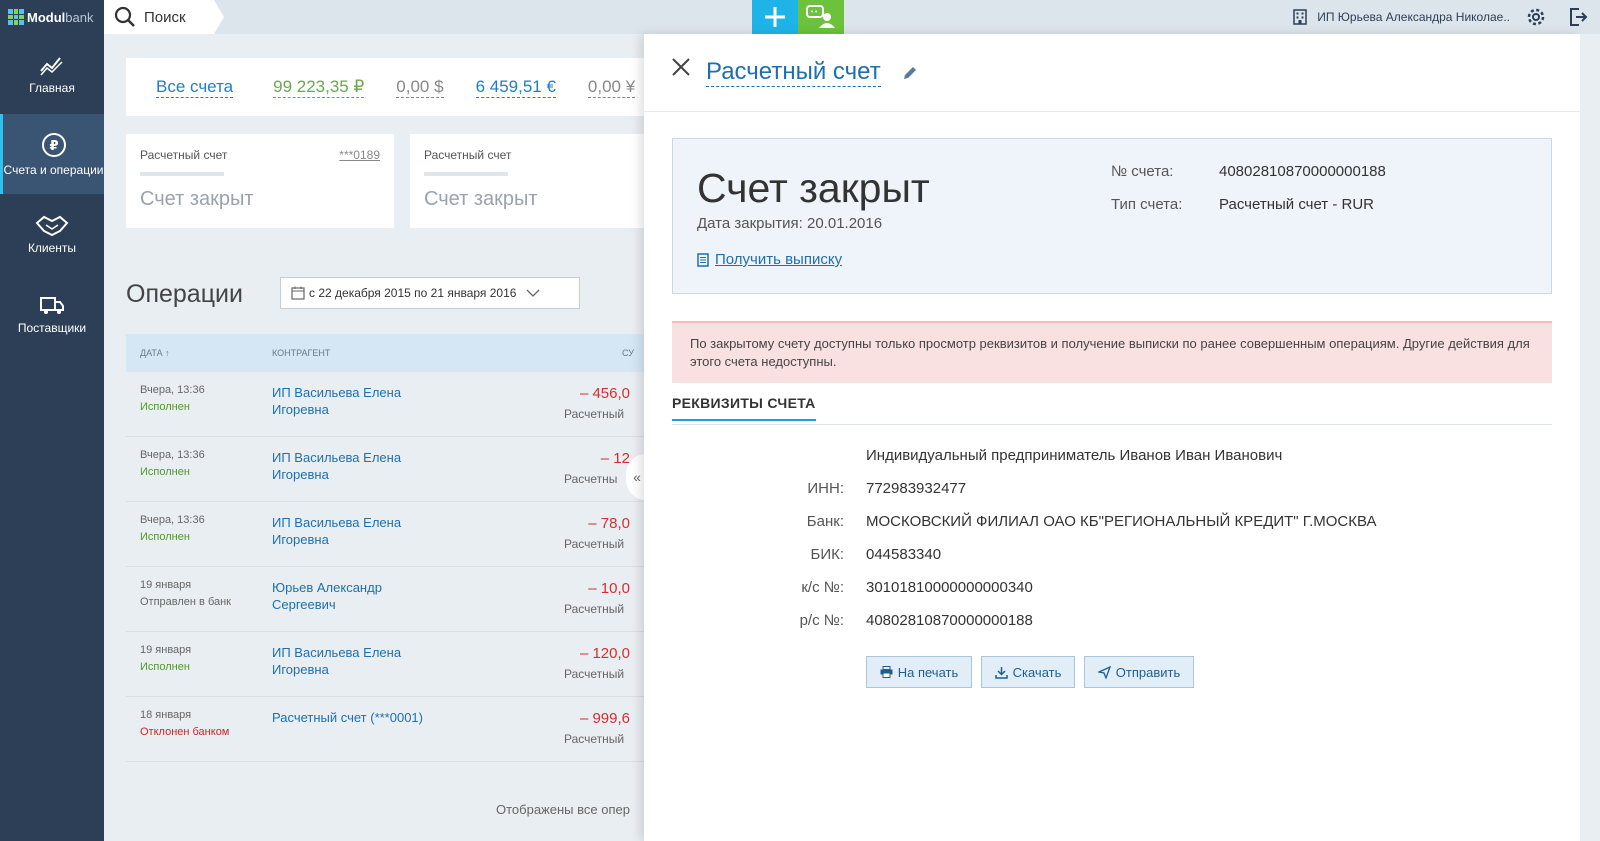 Image resolution: width=1600 pixels, height=841 pixels. I want to click on logout-button, so click(1578, 17).